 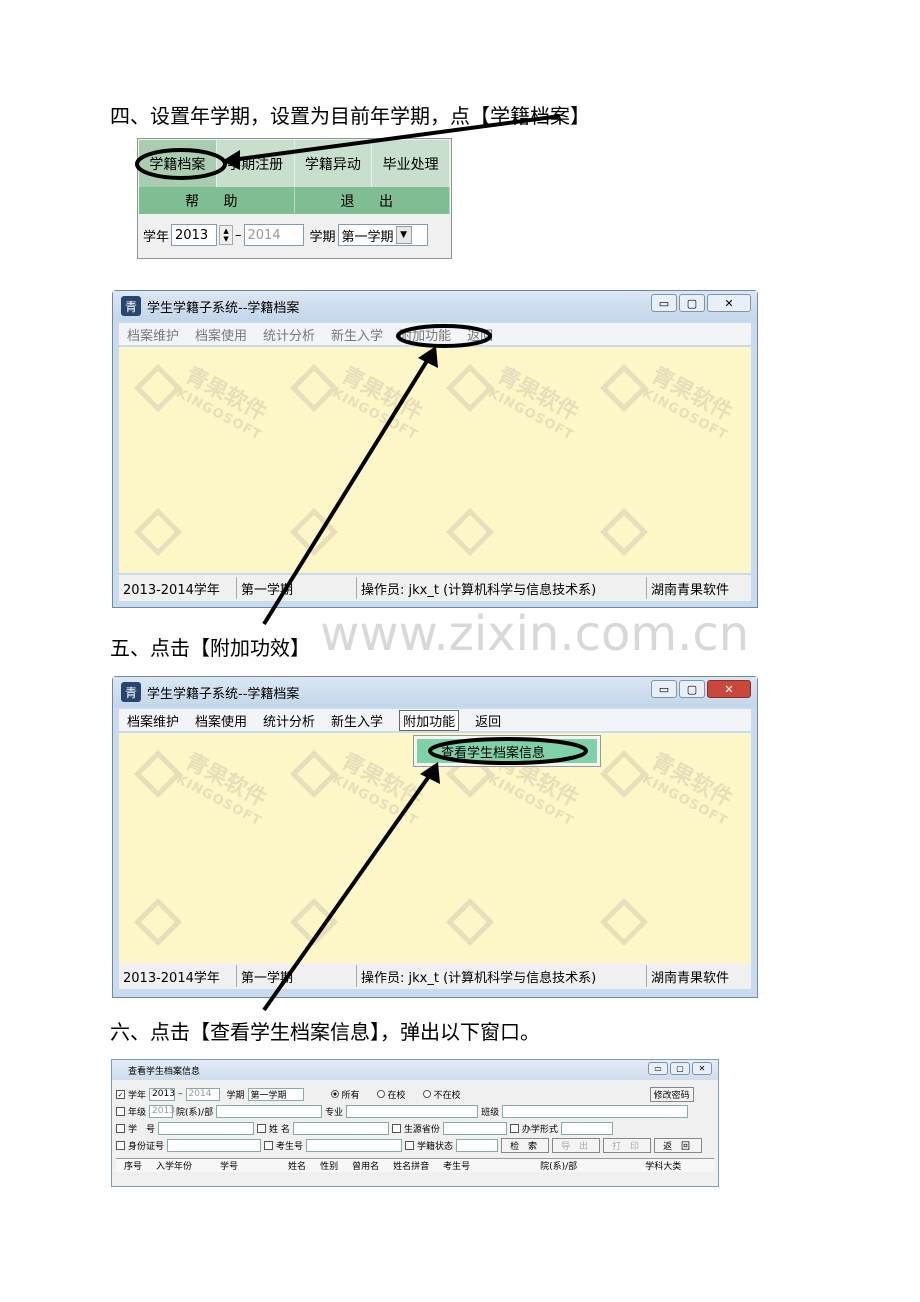 I want to click on name-checkbox, so click(x=262, y=1128).